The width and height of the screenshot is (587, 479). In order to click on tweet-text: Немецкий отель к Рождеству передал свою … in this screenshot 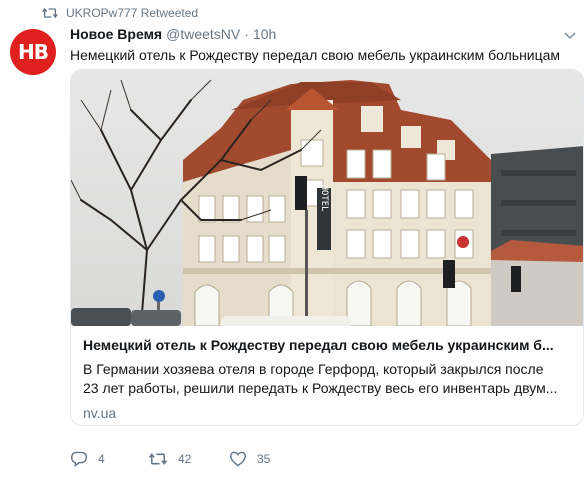, I will do `click(315, 55)`.